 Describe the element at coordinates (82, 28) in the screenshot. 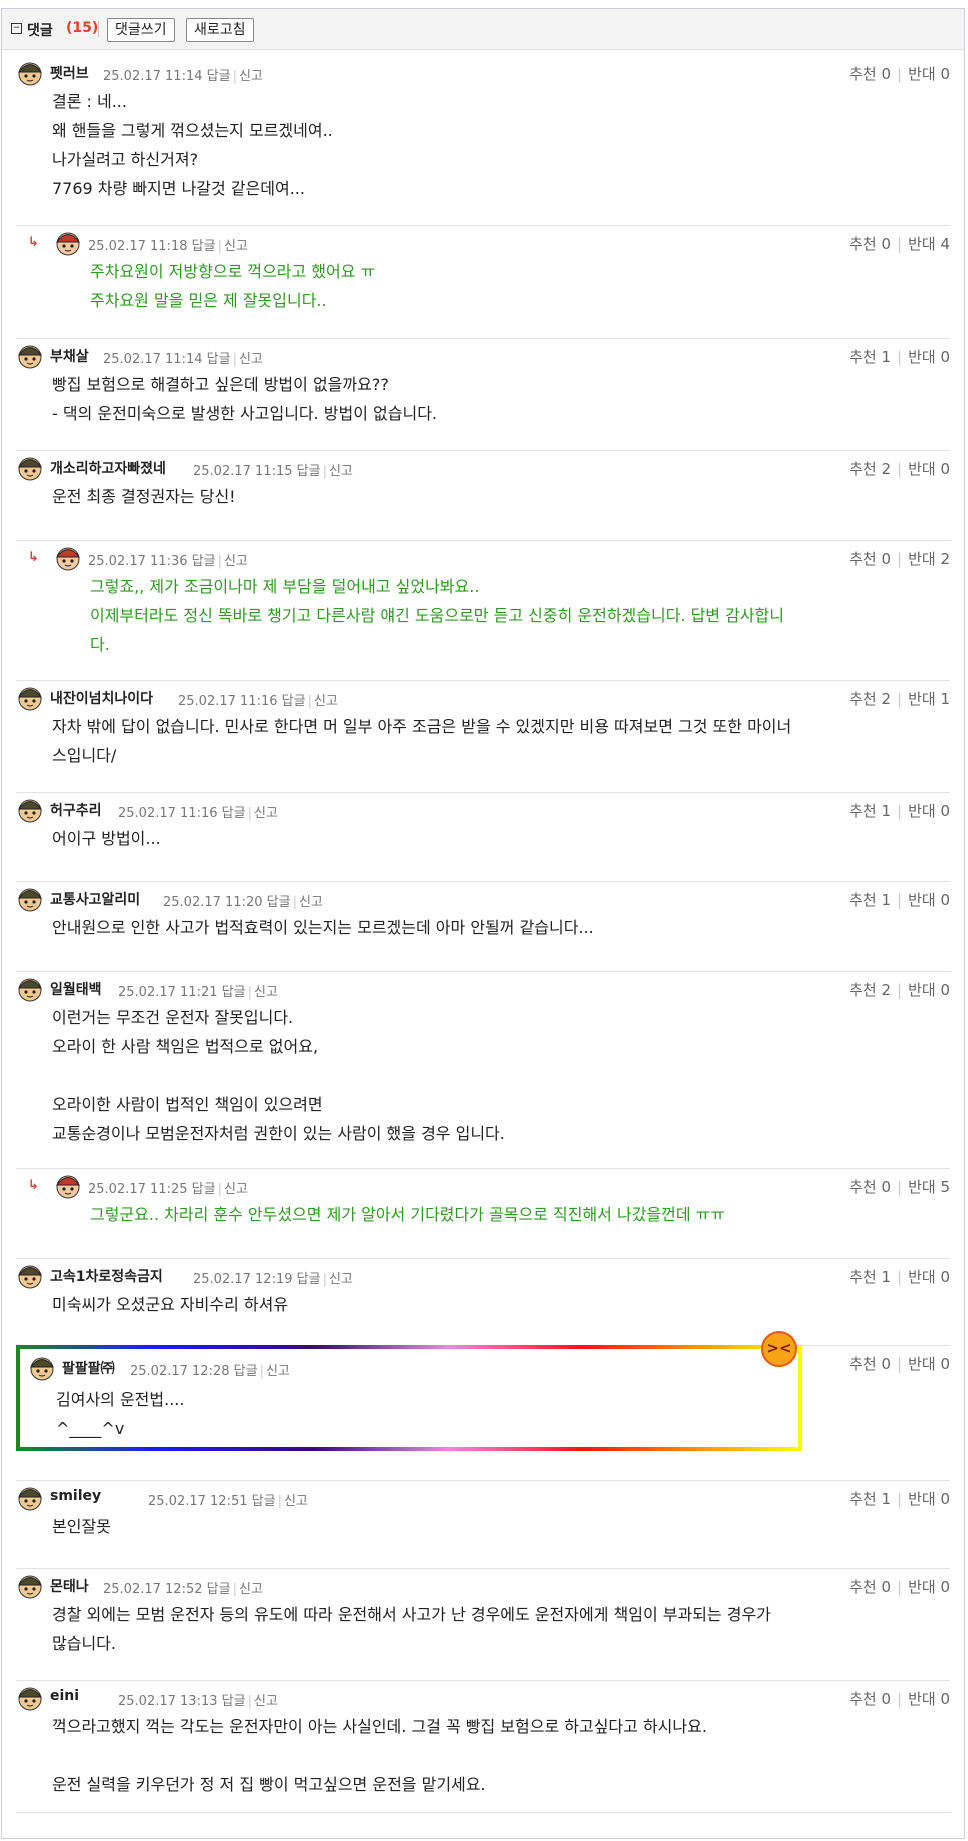

I see `comments-count: (15)` at that location.